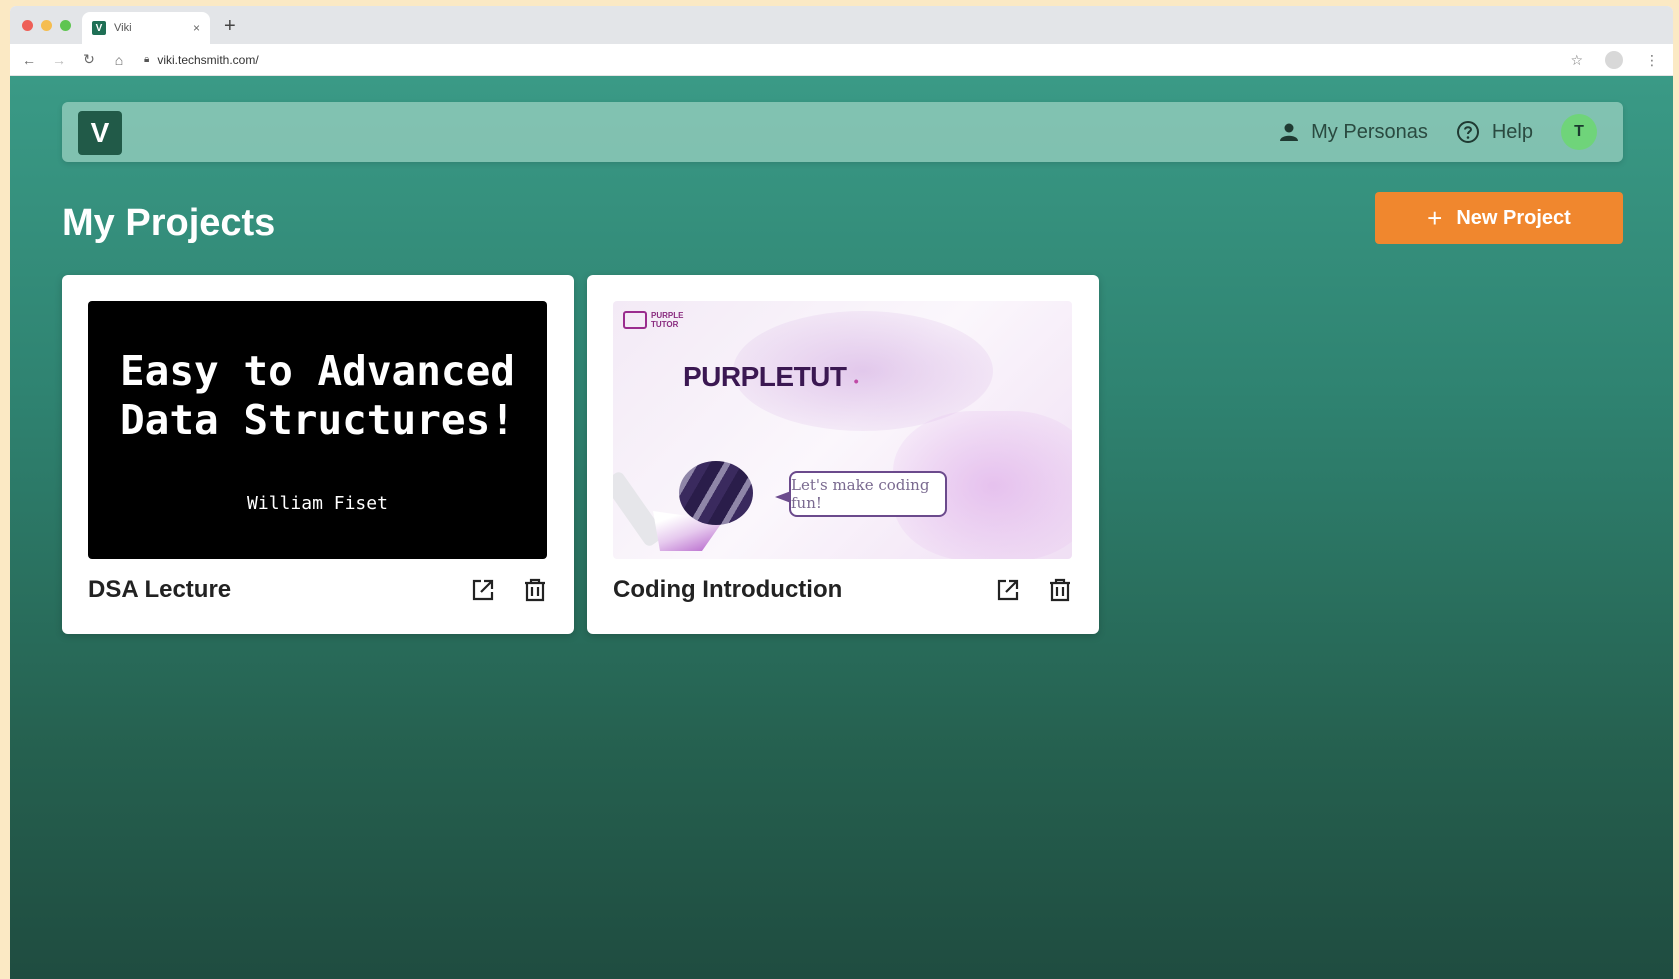  I want to click on purpletutor-logo: PURPLE TUTOR, so click(653, 320).